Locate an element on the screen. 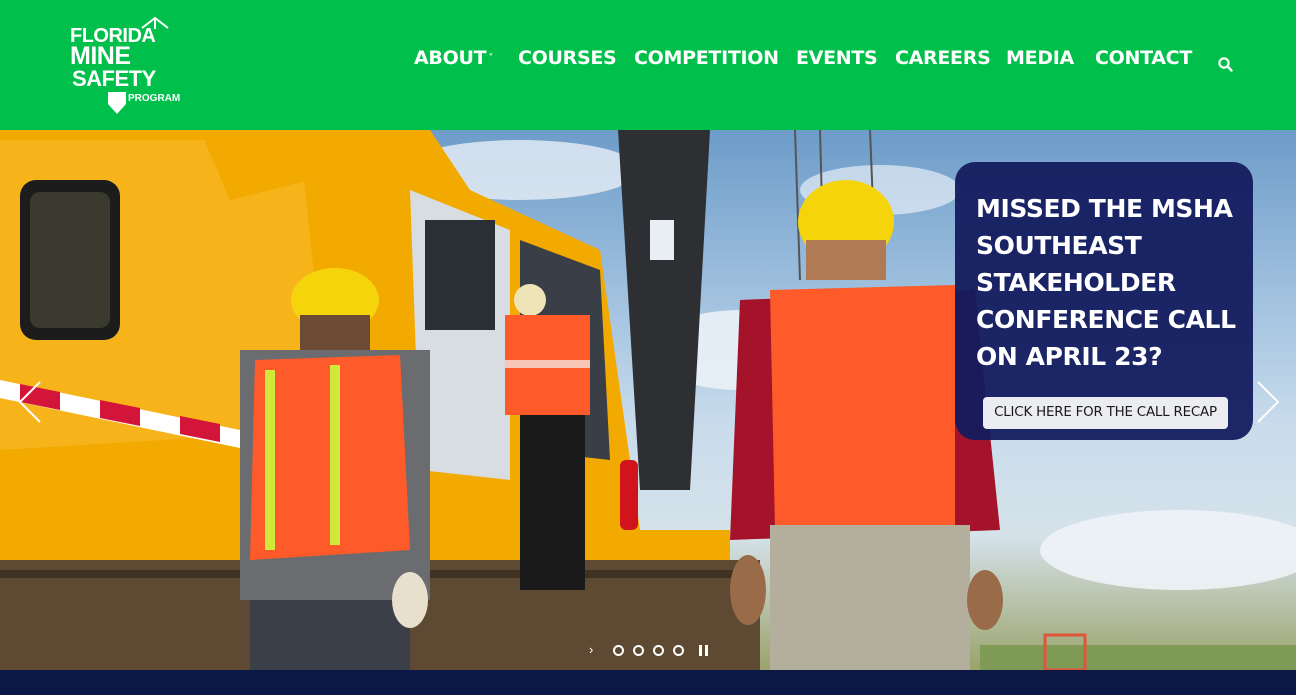 This screenshot has width=1296, height=695. pause-icon is located at coordinates (703, 650).